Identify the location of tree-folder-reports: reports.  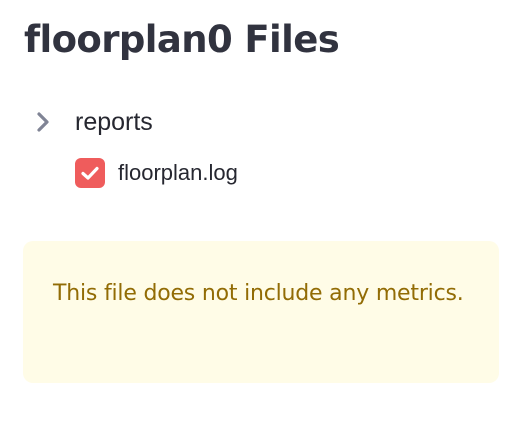
(93, 122).